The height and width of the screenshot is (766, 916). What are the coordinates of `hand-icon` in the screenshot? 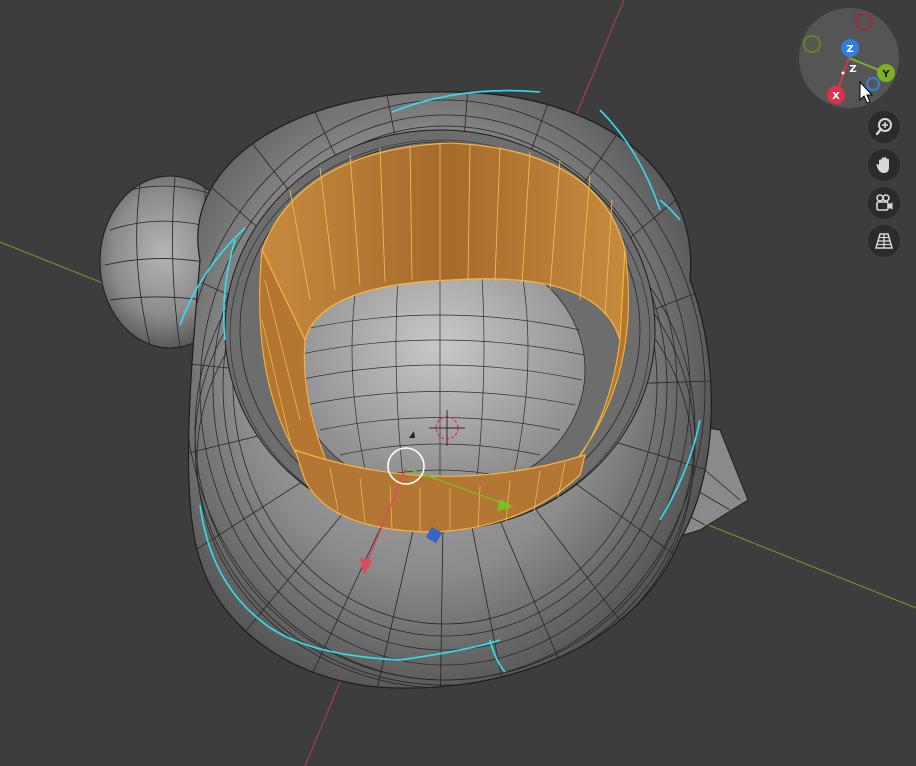 It's located at (882, 165).